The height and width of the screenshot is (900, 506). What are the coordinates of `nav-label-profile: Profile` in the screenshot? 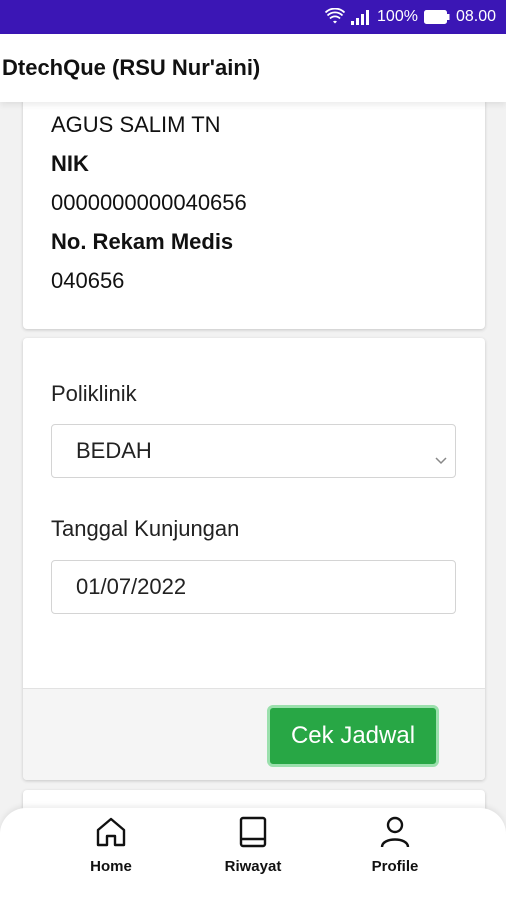 It's located at (395, 866).